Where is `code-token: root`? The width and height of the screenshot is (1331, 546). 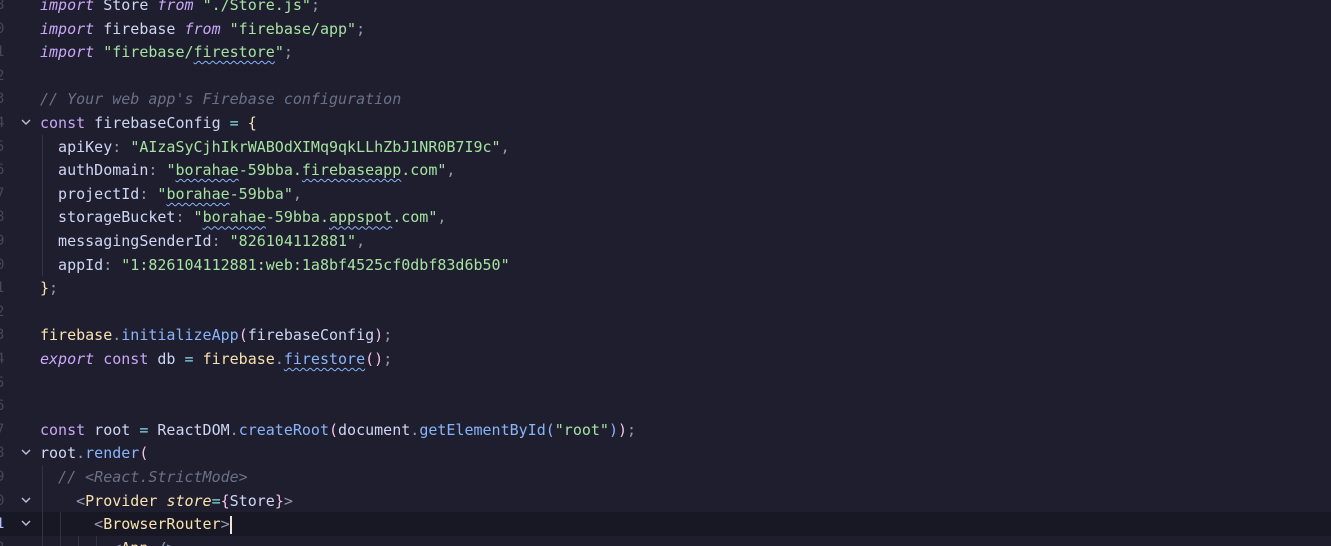 code-token: root is located at coordinates (58, 453).